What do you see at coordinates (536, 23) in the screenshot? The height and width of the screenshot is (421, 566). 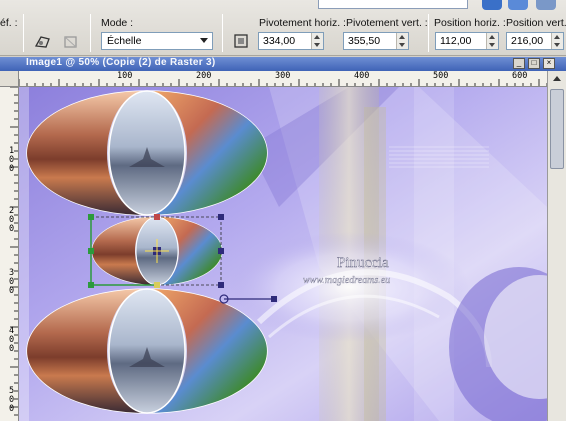 I see `pos-v-label: Position vert. :` at bounding box center [536, 23].